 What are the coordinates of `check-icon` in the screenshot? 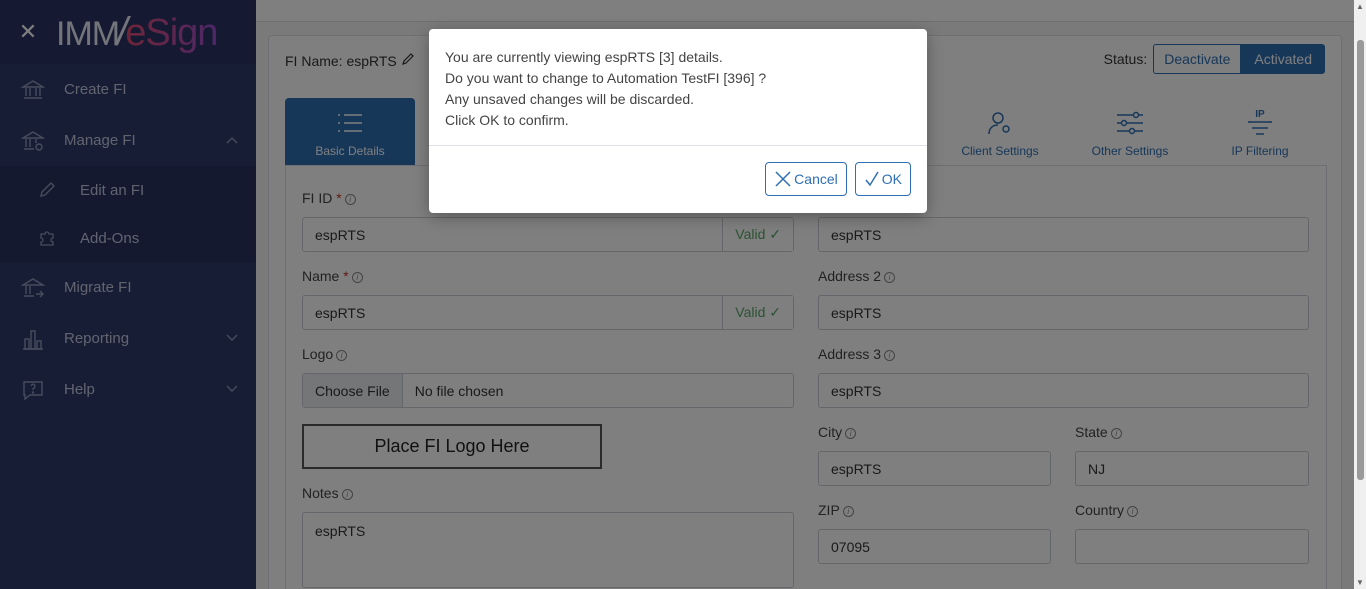 It's located at (872, 179).